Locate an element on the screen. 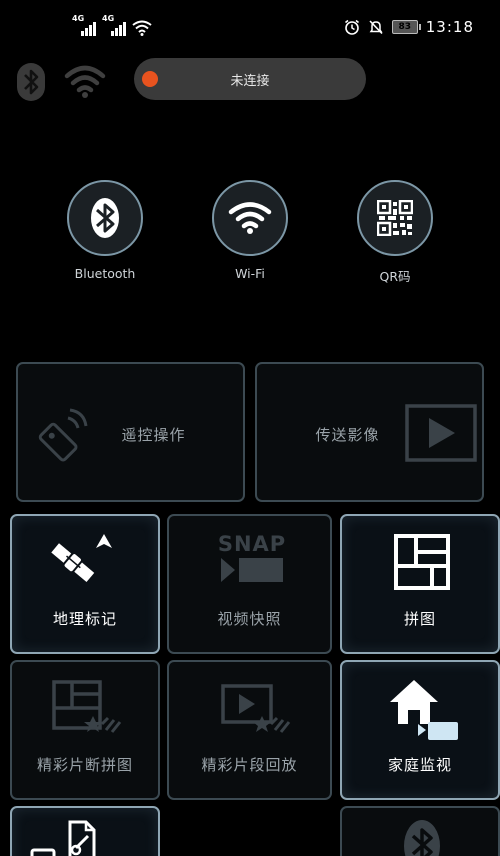 Image resolution: width=500 pixels, height=856 pixels. geotag-label: 地理标记 is located at coordinates (84, 619).